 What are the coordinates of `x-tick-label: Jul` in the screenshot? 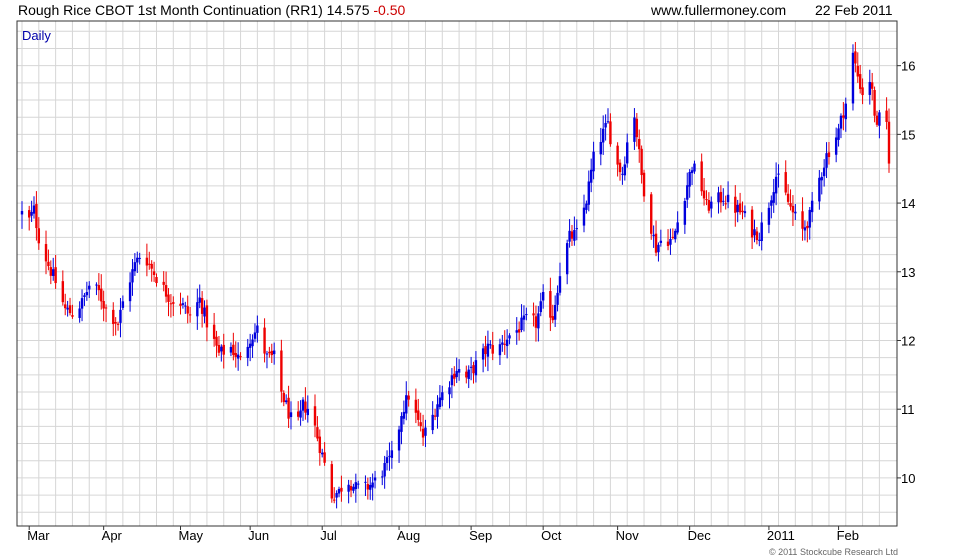 It's located at (328, 535).